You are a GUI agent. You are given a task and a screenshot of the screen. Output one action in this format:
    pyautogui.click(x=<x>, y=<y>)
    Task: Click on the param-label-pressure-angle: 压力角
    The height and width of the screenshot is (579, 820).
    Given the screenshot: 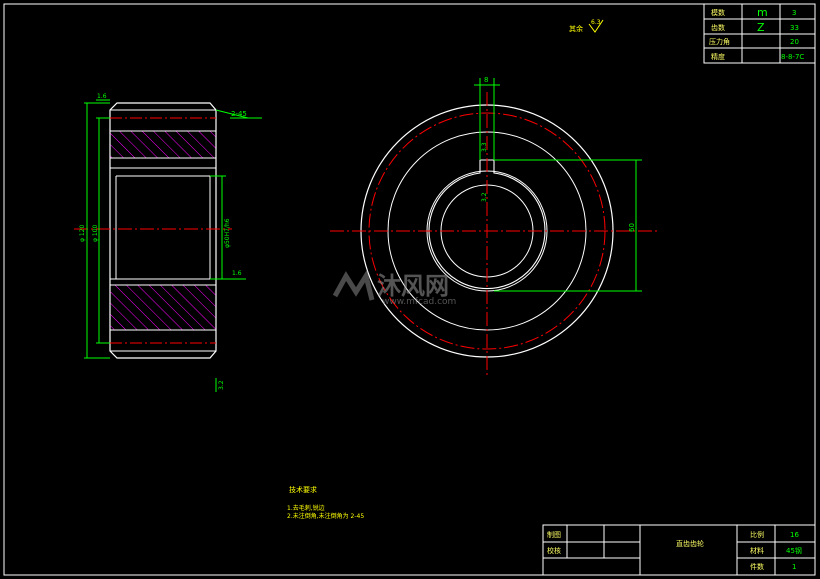 What is the action you would take?
    pyautogui.click(x=719, y=41)
    